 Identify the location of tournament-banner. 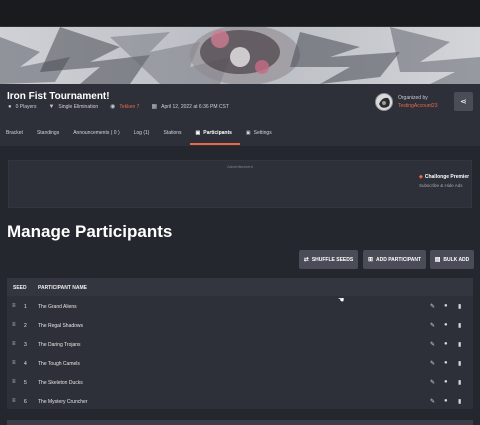
(240, 55).